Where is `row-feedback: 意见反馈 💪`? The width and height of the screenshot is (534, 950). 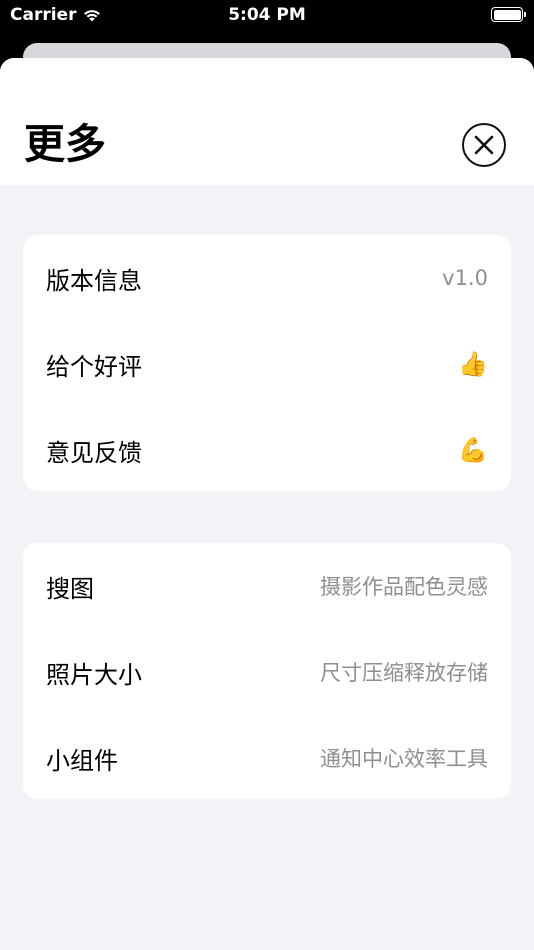
row-feedback: 意见反馈 💪 is located at coordinates (267, 450).